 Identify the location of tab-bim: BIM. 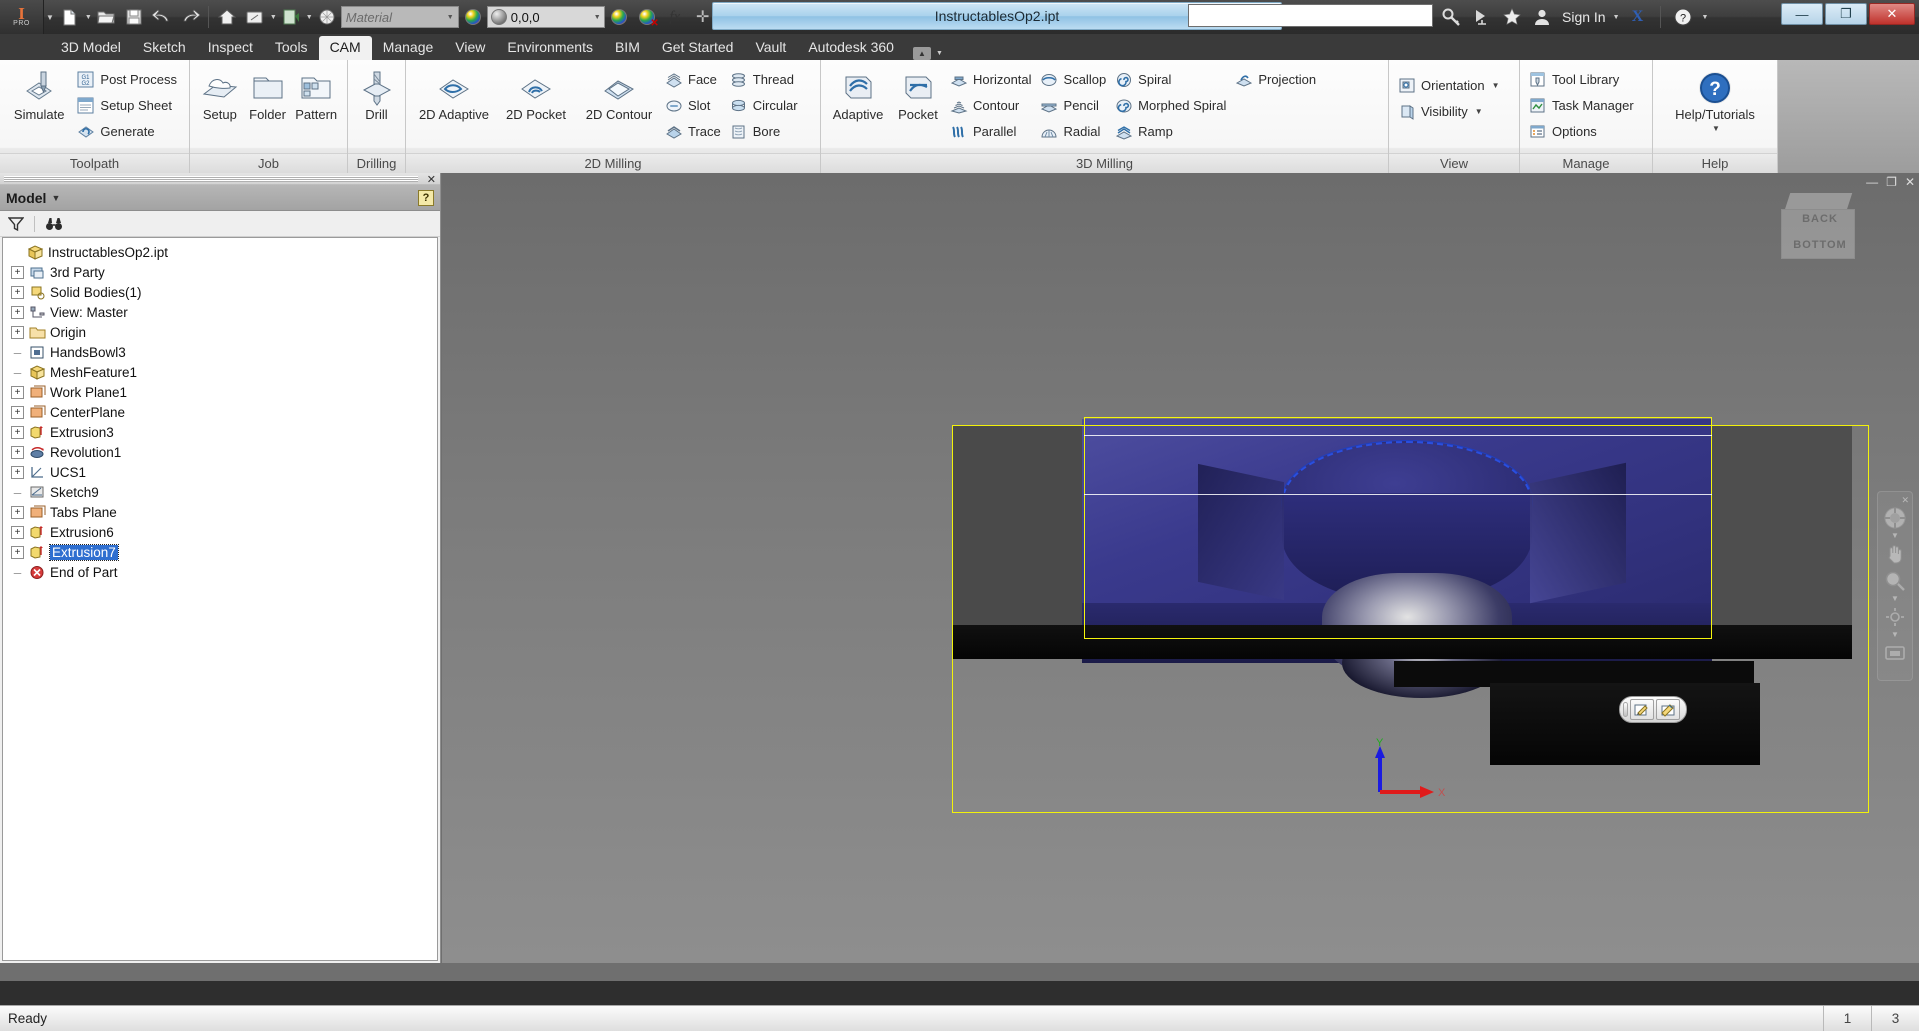
(627, 48).